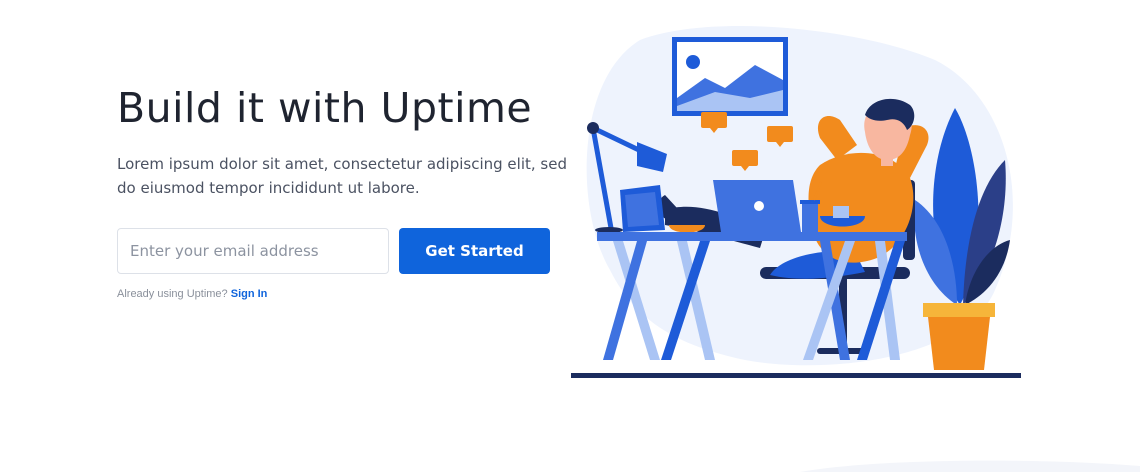 The width and height of the screenshot is (1140, 472). I want to click on page-title: Build it with Uptime, so click(325, 108).